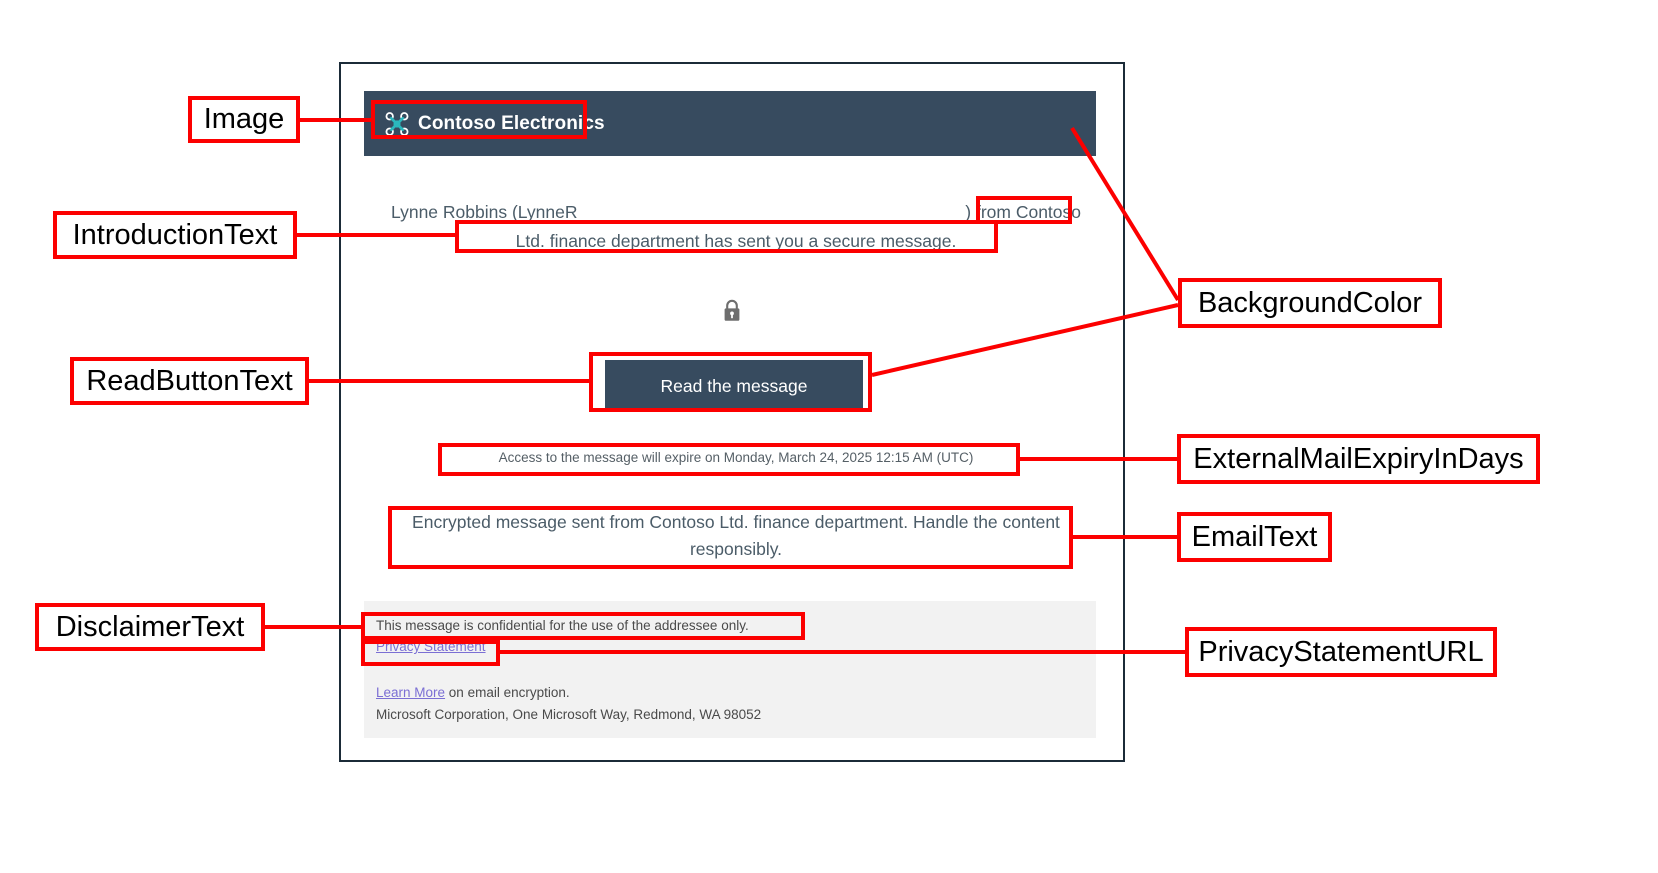 Image resolution: width=1658 pixels, height=873 pixels. Describe the element at coordinates (431, 646) in the screenshot. I see `privacy-statement-link: Privacy Statement` at that location.